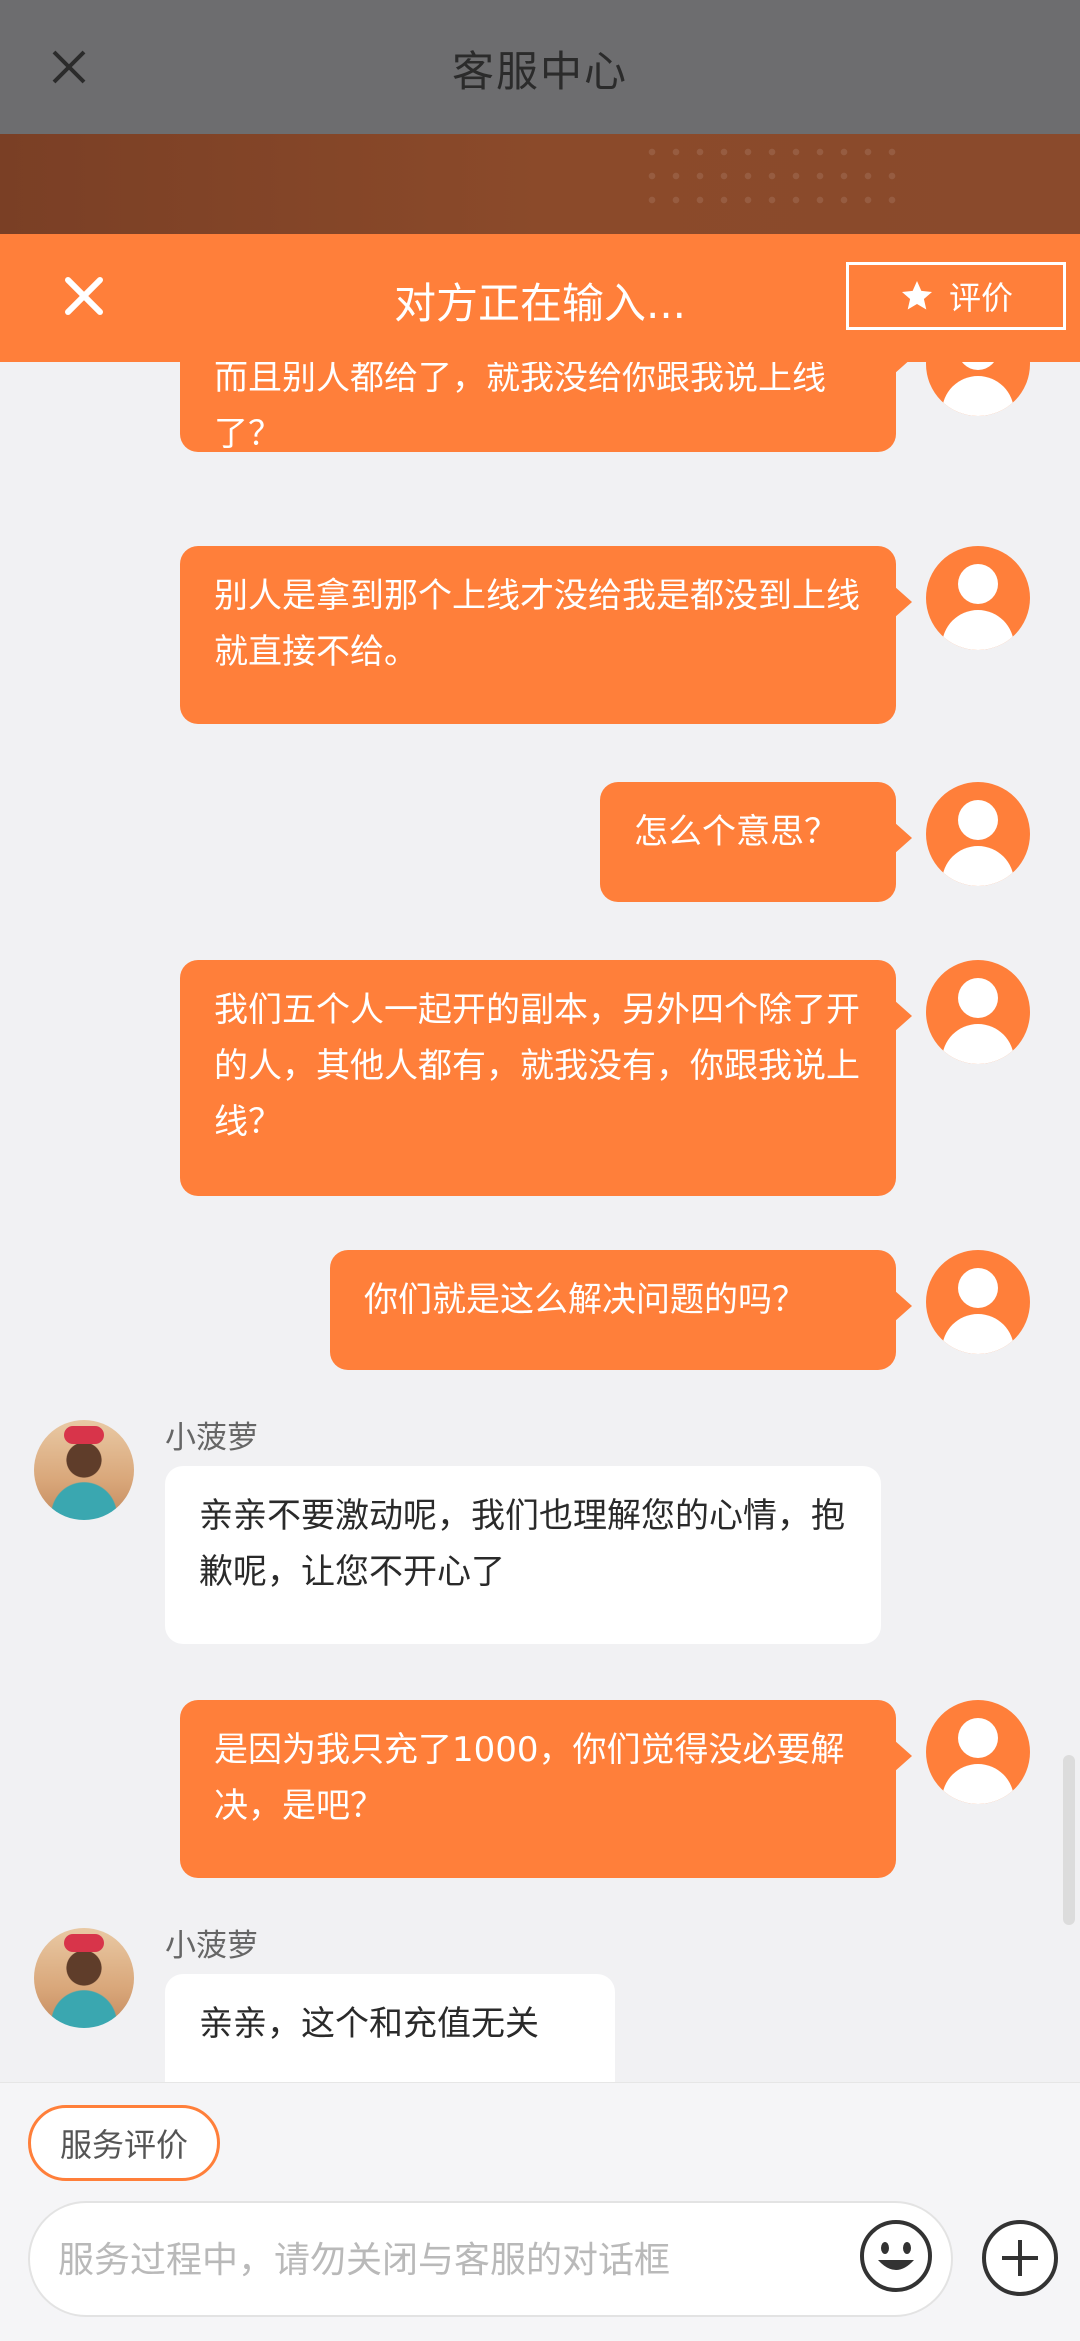 This screenshot has width=1080, height=2341. Describe the element at coordinates (438, 2260) in the screenshot. I see `message-input` at that location.